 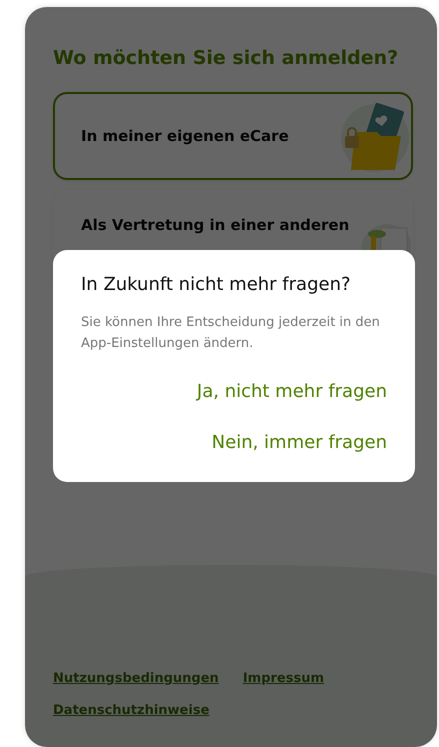 I want to click on confirm-button: Ja, nicht mehr fragen, so click(x=291, y=391).